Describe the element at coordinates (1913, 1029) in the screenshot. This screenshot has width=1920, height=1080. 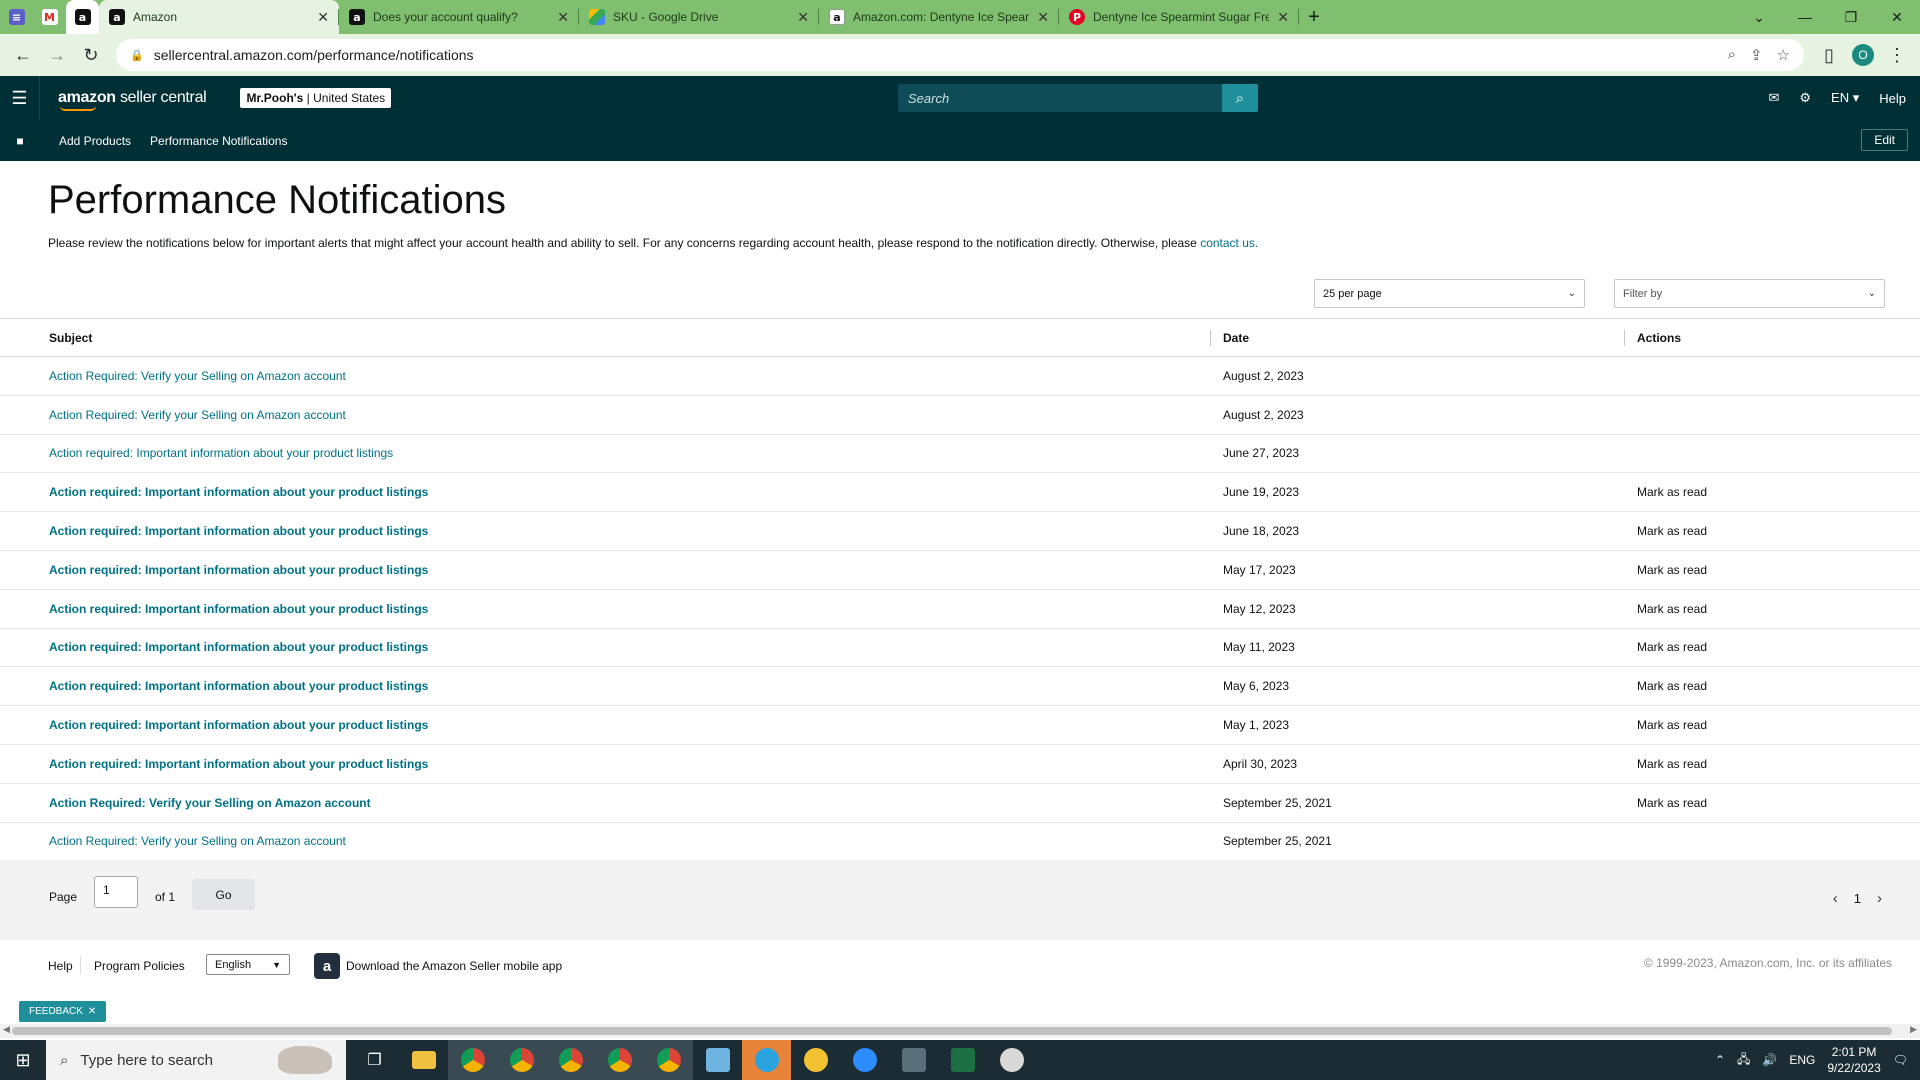
I see `scroll-right-icon: ▶` at that location.